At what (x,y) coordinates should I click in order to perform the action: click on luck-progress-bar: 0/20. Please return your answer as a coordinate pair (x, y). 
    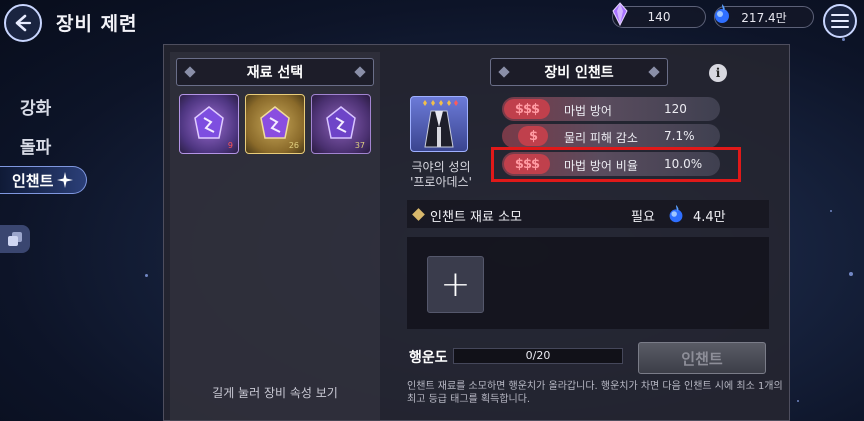
    Looking at the image, I should click on (538, 356).